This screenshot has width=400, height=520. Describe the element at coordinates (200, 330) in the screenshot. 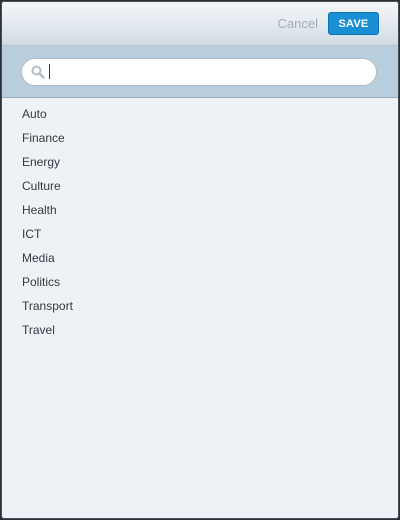

I see `list-item: Travel` at that location.